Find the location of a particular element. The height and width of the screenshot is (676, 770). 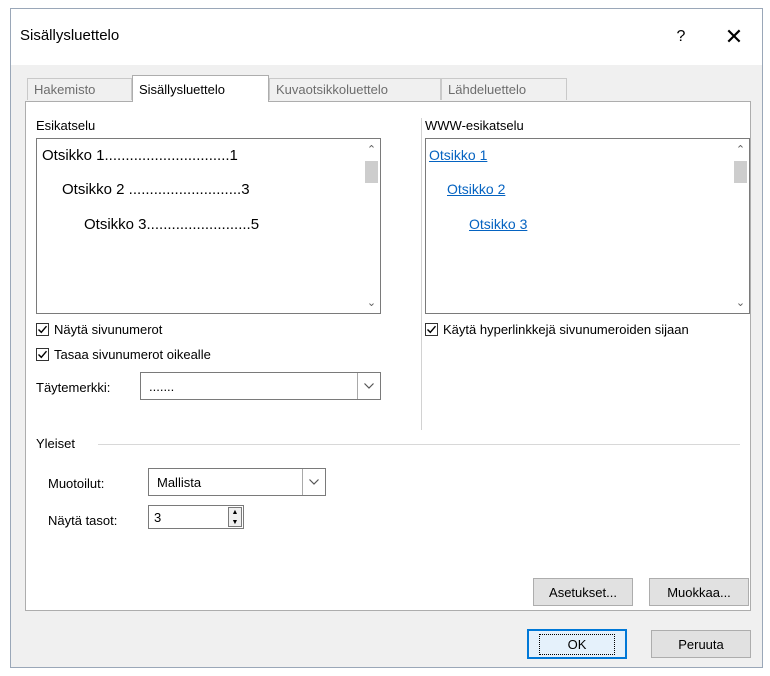

close-button: ✕ is located at coordinates (734, 37).